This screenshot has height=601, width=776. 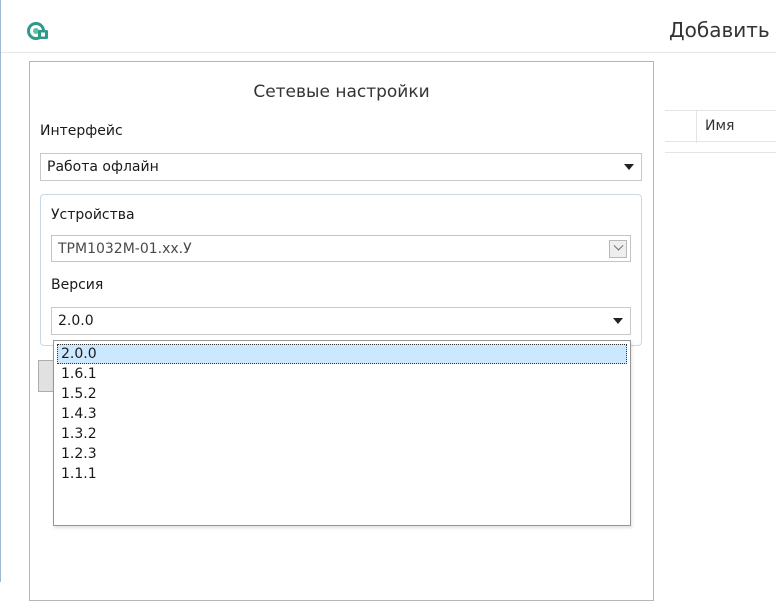 What do you see at coordinates (696, 127) in the screenshot?
I see `column-divider` at bounding box center [696, 127].